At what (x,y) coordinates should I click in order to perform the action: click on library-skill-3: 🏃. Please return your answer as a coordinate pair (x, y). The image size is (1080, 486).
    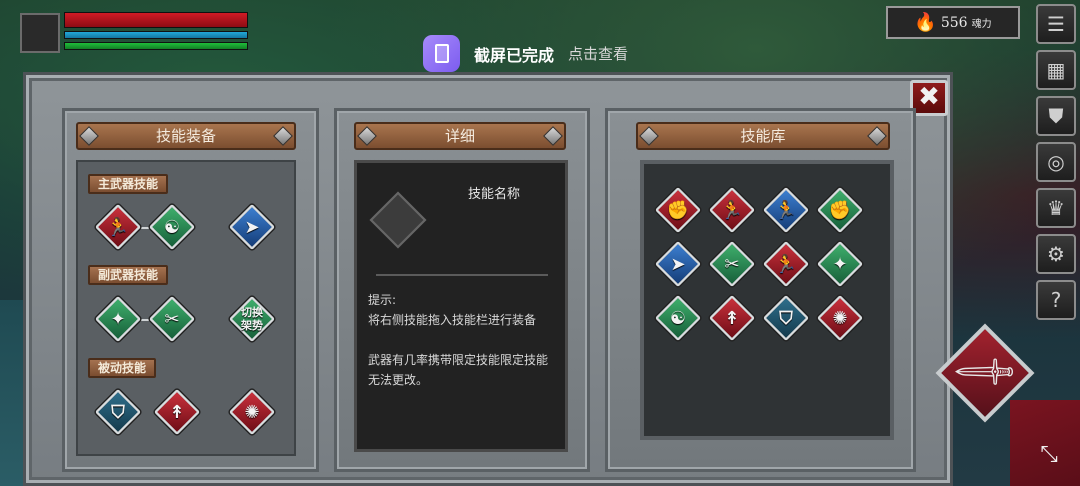
    Looking at the image, I should click on (786, 210).